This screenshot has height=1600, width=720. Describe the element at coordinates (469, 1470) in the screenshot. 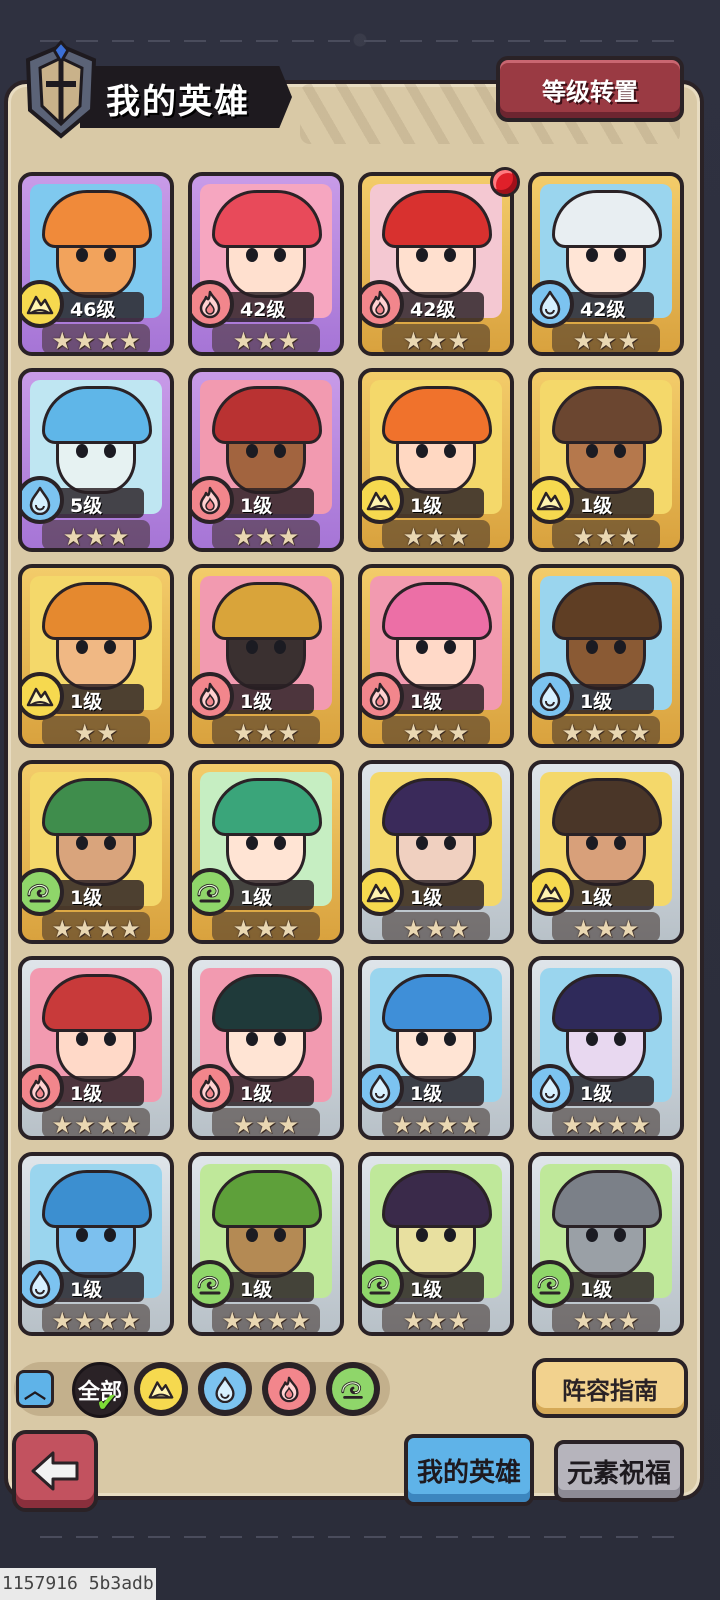

I see `tab-my-heroes: 我的英雄` at that location.